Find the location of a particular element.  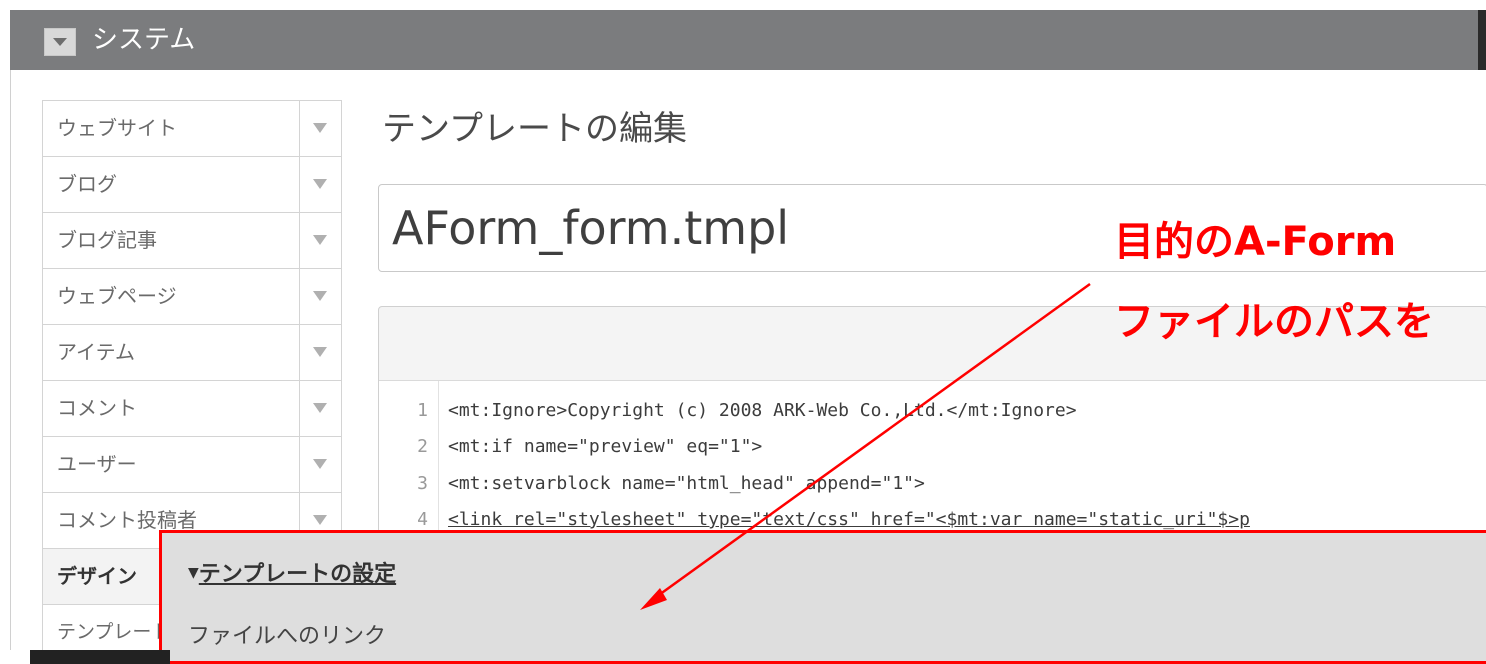

annotation-arrow is located at coordinates (865, 446).